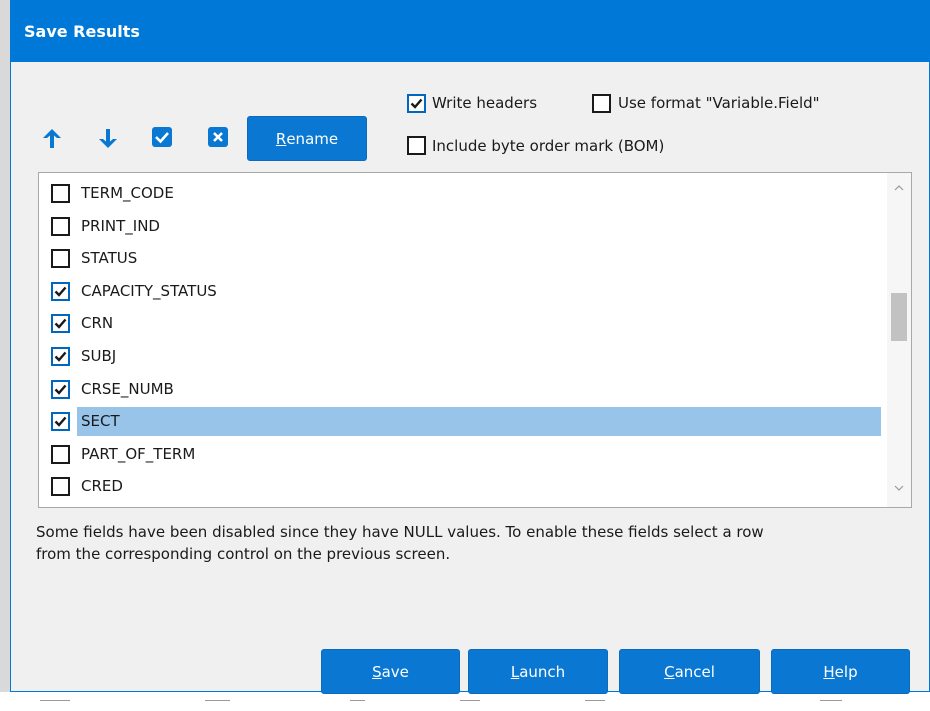 Image resolution: width=930 pixels, height=711 pixels. What do you see at coordinates (840, 671) in the screenshot?
I see `help-button: Help` at bounding box center [840, 671].